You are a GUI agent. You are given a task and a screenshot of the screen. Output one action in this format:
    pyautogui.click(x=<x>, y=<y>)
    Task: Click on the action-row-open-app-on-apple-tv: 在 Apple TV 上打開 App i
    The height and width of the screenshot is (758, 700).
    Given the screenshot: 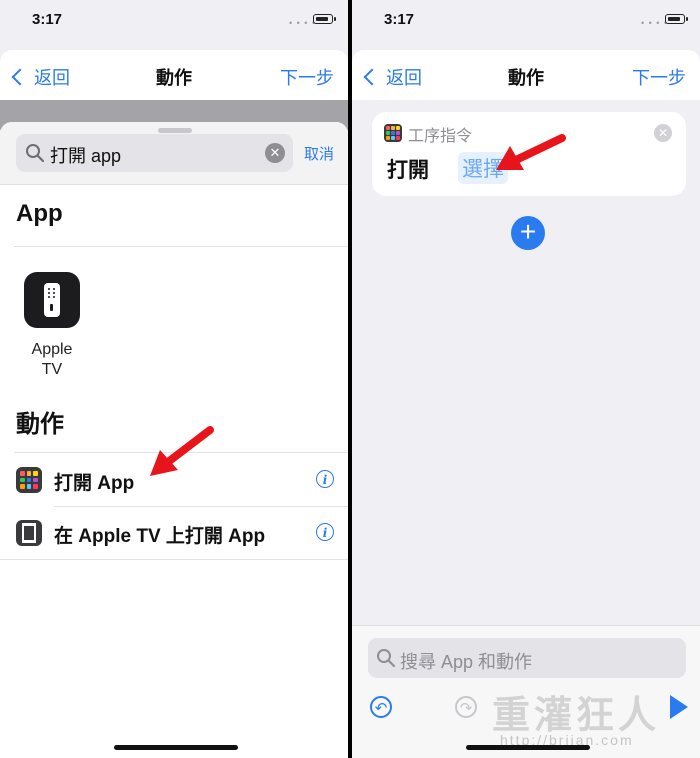 What is the action you would take?
    pyautogui.click(x=174, y=533)
    